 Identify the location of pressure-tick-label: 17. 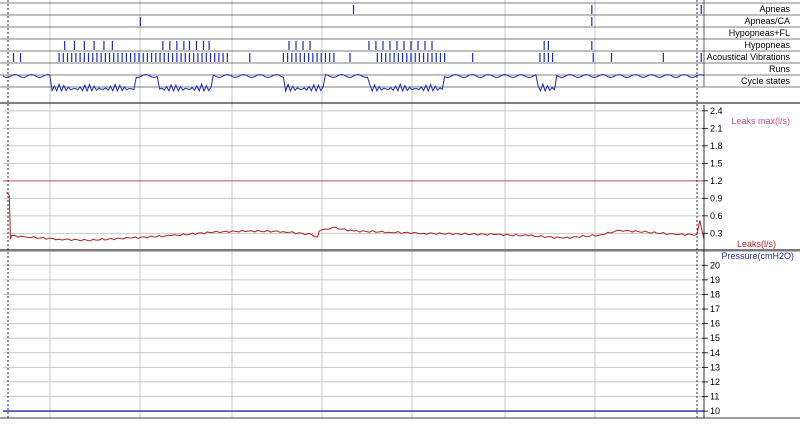
(715, 309).